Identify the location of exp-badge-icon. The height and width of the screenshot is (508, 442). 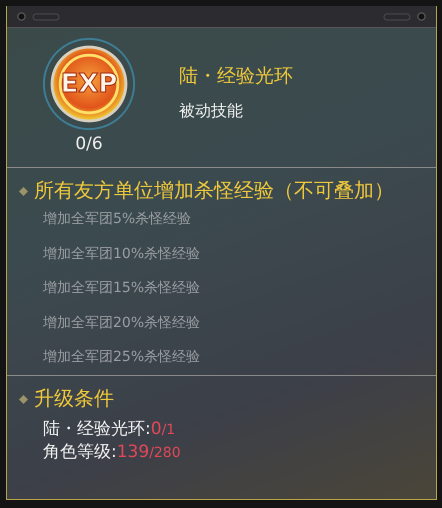
(89, 84).